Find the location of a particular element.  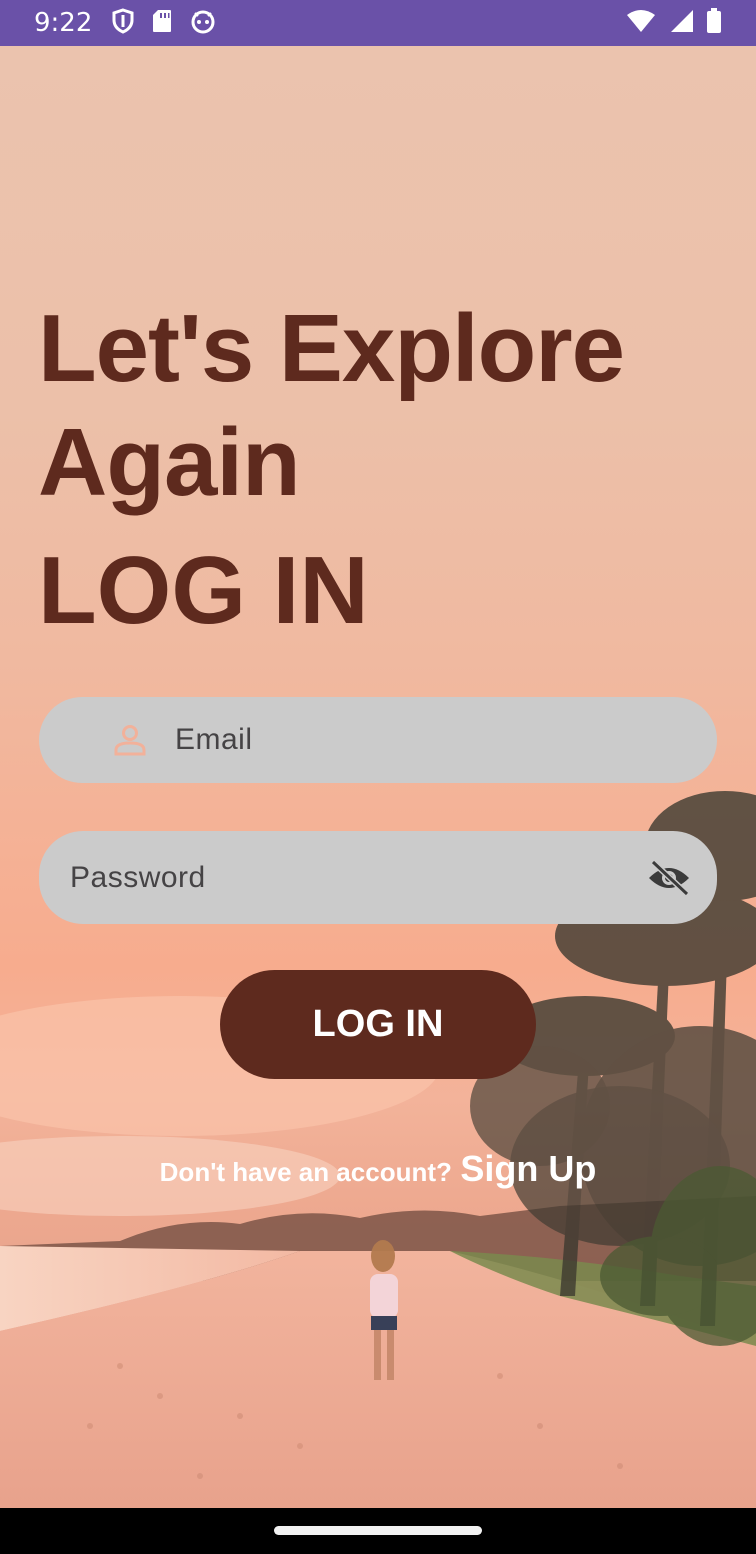

status-bar: 9:22 is located at coordinates (378, 23).